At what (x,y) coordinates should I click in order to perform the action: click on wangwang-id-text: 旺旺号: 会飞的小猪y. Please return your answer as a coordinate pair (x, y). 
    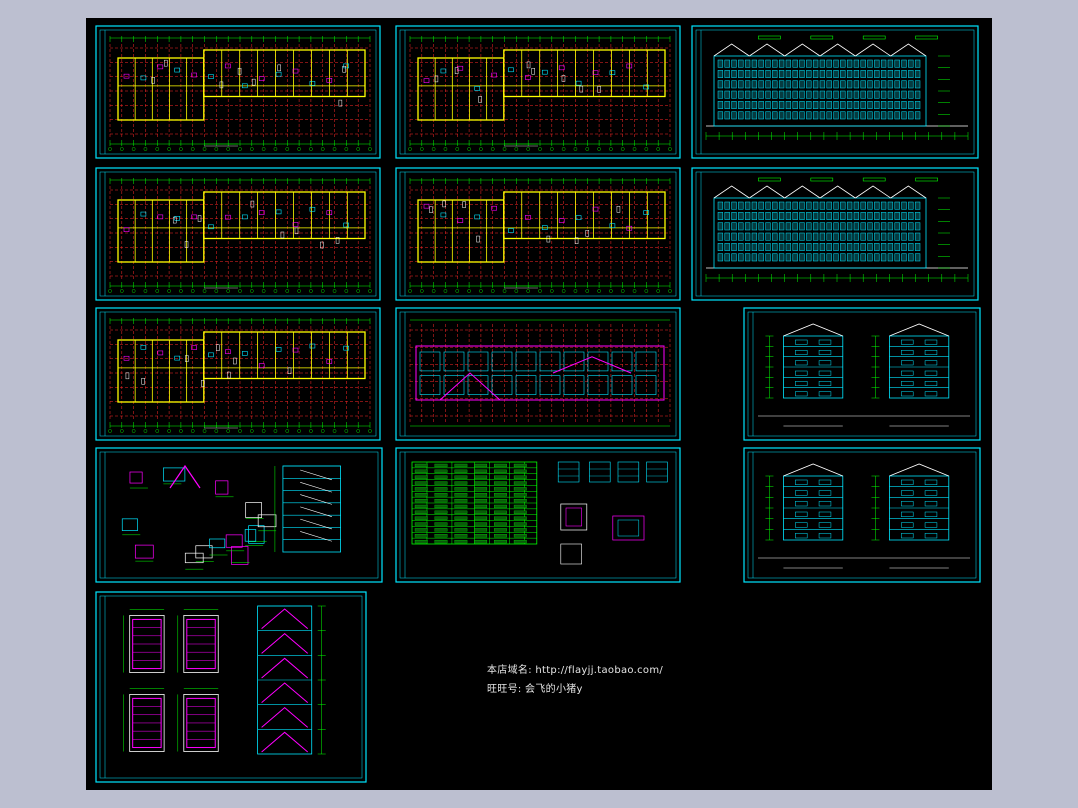
    Looking at the image, I should click on (535, 689).